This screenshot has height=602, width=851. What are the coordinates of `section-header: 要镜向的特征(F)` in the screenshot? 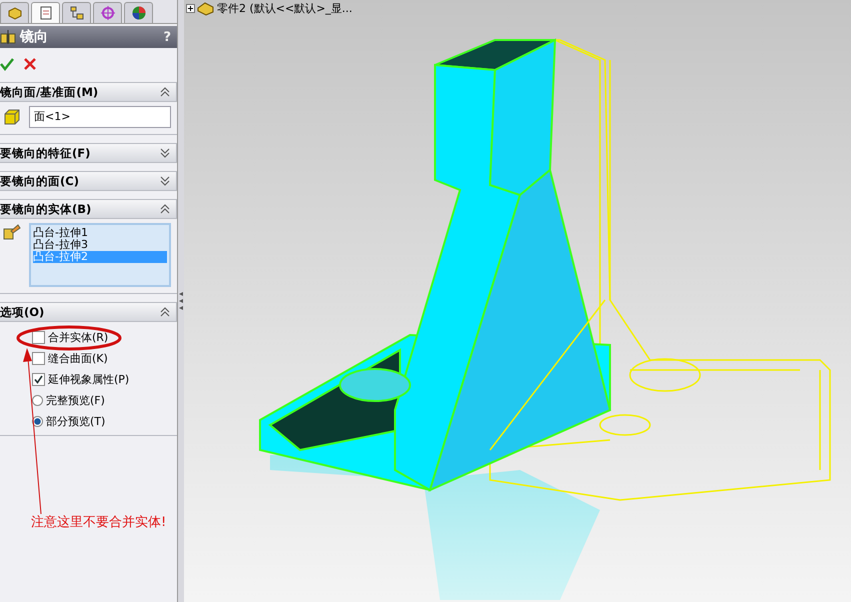 It's located at (88, 153).